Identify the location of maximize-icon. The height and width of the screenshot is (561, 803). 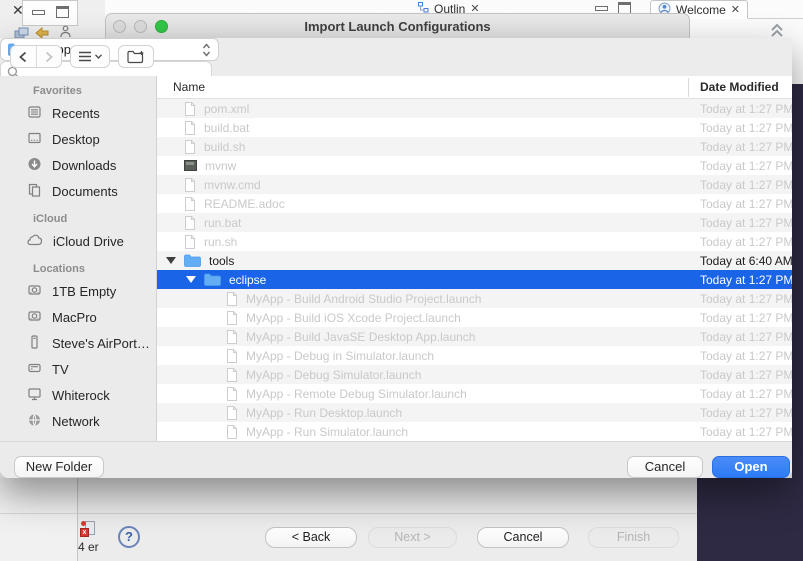
(62, 12).